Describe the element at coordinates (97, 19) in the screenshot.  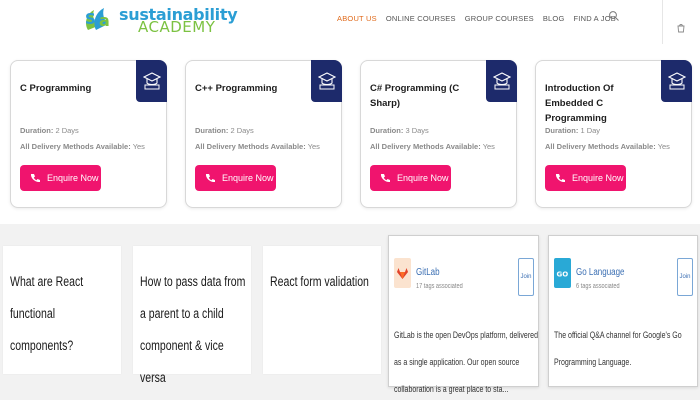
I see `logo-mark-icon: S a` at that location.